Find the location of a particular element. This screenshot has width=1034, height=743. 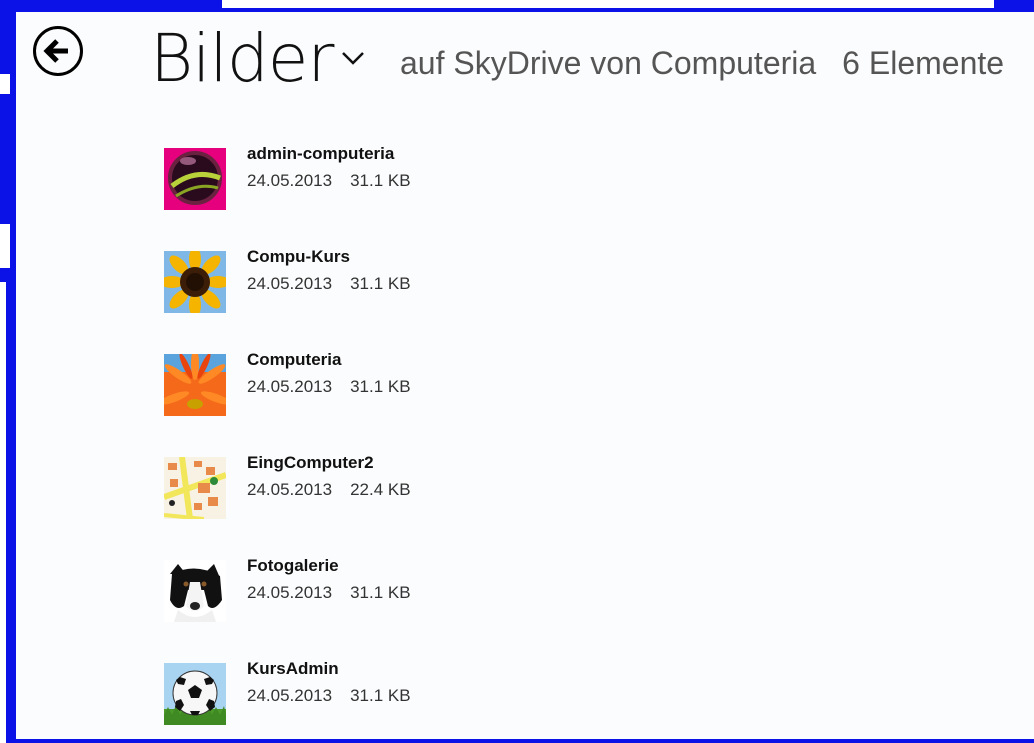

back-button is located at coordinates (58, 51).